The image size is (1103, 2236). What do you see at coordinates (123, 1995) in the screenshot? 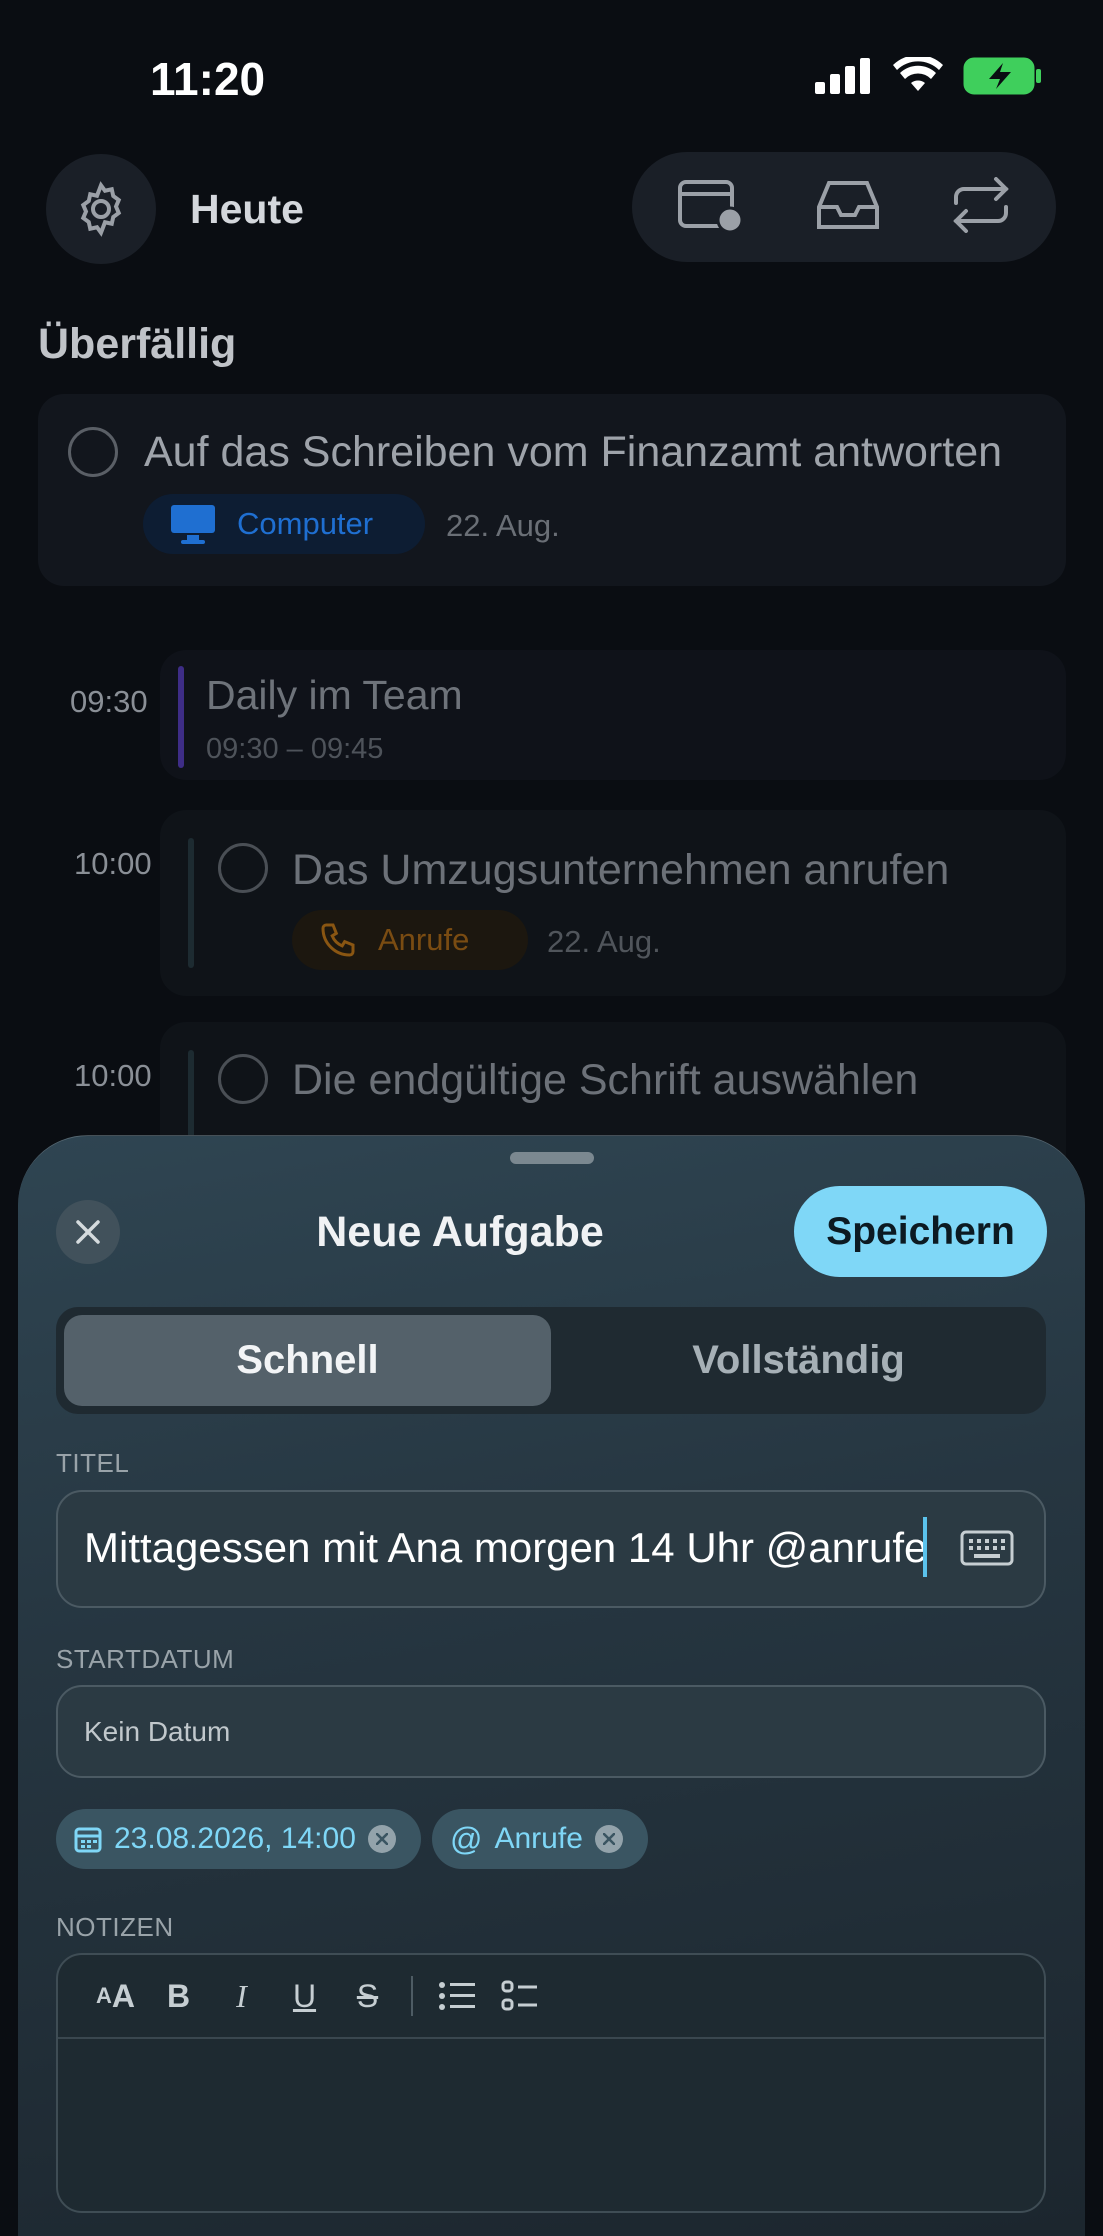
I see `font-size-icon-large: A` at bounding box center [123, 1995].